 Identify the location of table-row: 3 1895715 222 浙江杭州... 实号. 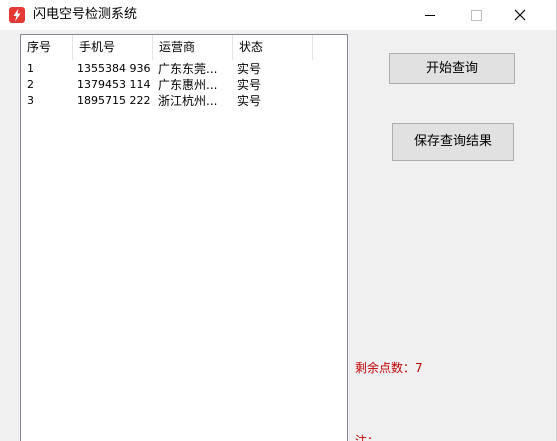
(171, 101).